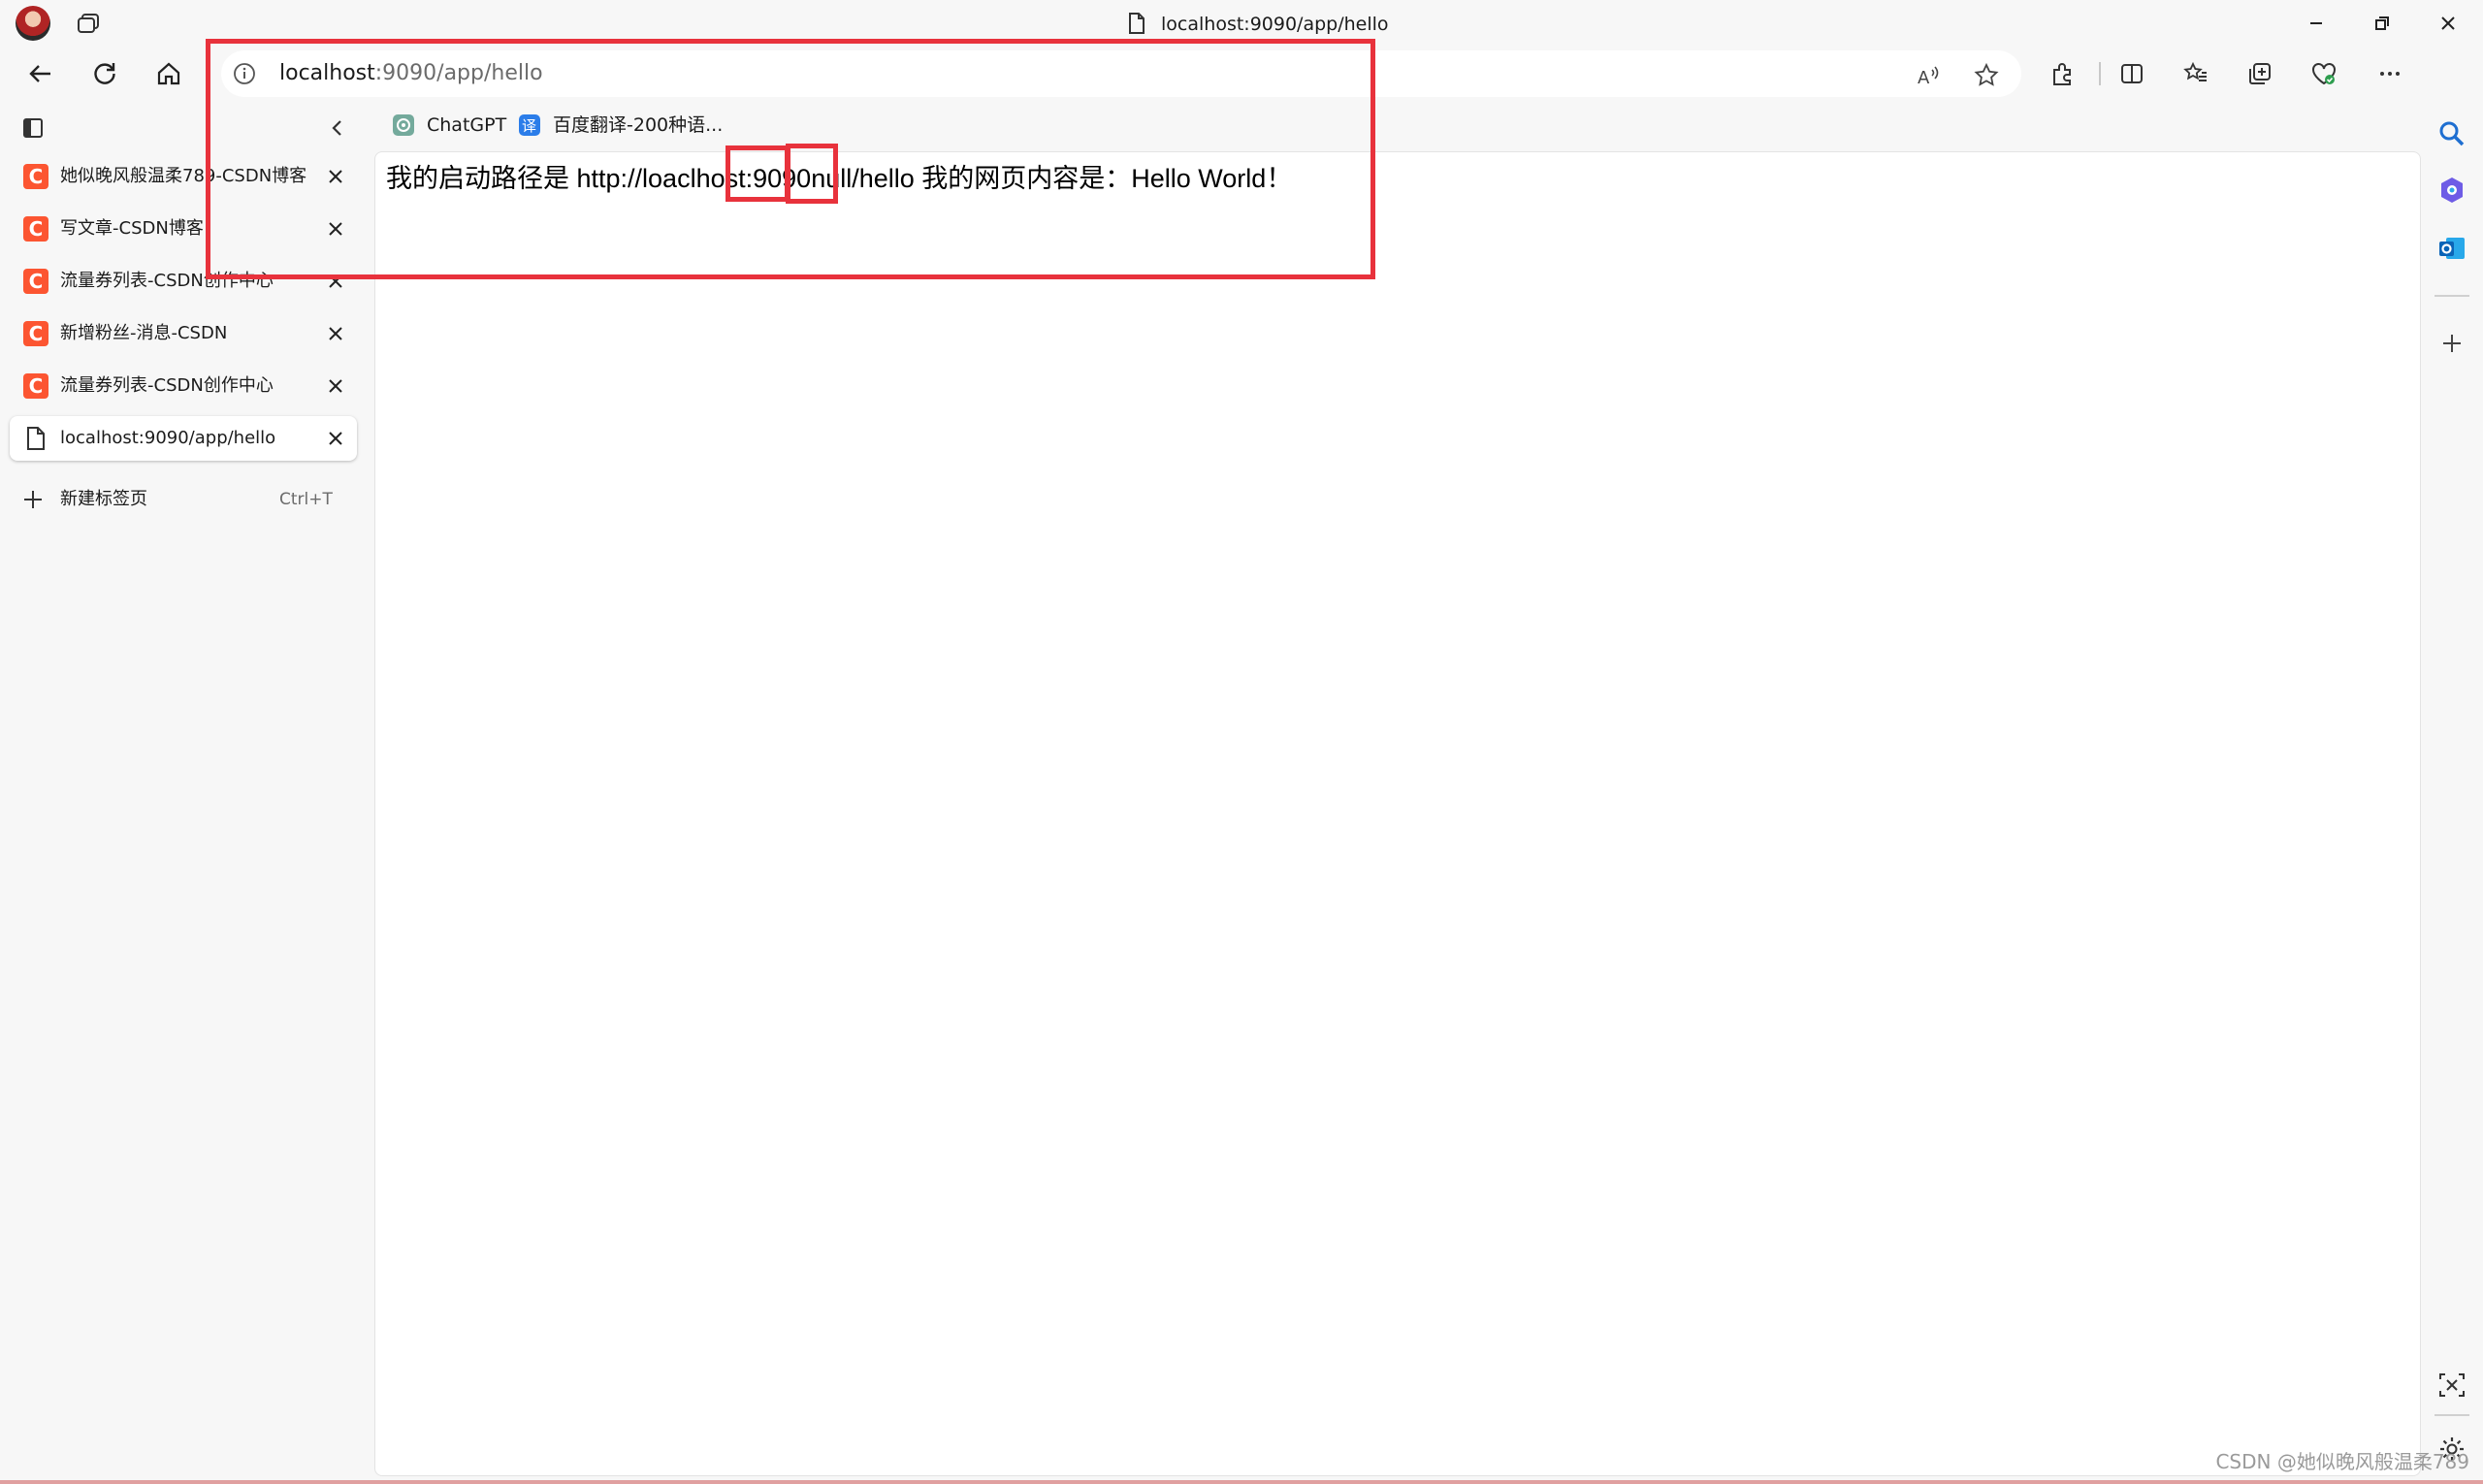 The width and height of the screenshot is (2483, 1484). What do you see at coordinates (338, 128) in the screenshot?
I see `collapse-pane-chevron-icon` at bounding box center [338, 128].